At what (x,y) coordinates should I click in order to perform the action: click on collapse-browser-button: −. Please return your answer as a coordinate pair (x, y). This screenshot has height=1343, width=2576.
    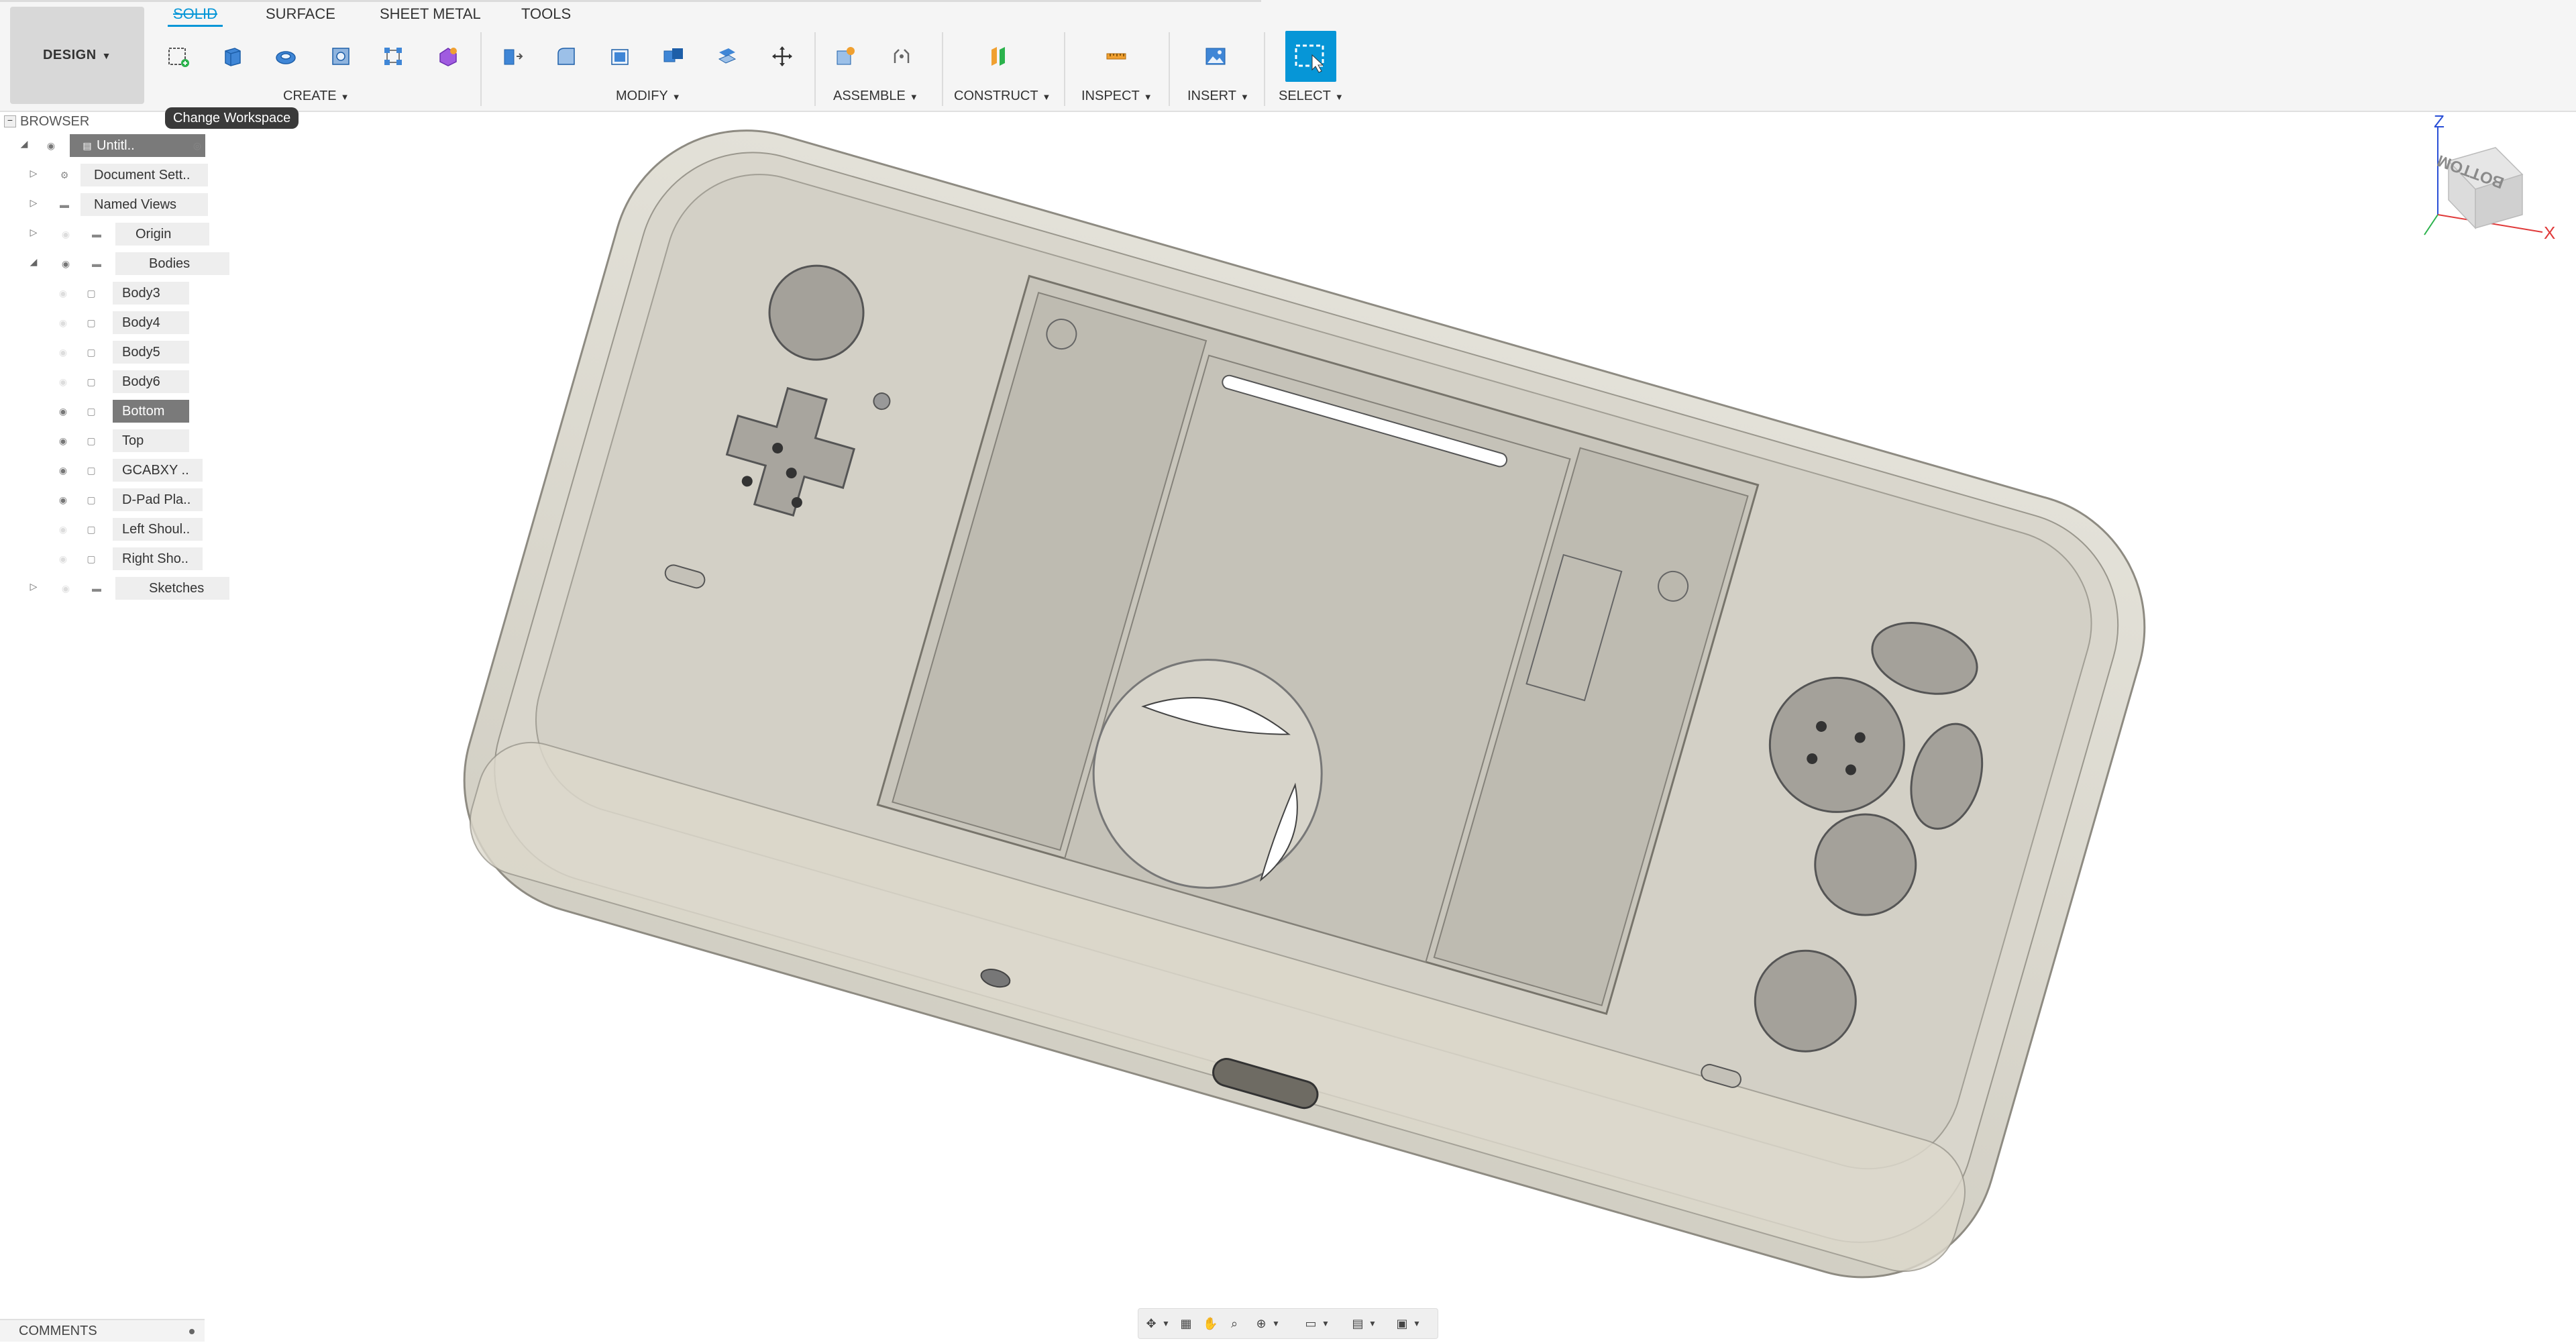
    Looking at the image, I should click on (10, 121).